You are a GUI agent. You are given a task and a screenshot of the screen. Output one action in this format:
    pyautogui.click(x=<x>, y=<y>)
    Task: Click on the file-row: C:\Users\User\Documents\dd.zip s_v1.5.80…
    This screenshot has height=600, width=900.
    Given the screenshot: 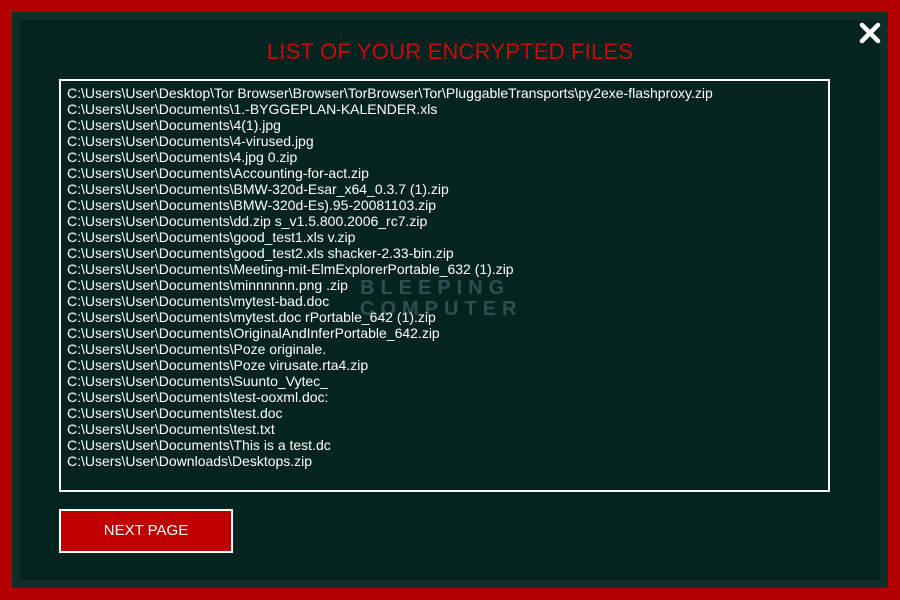 What is the action you would take?
    pyautogui.click(x=247, y=221)
    